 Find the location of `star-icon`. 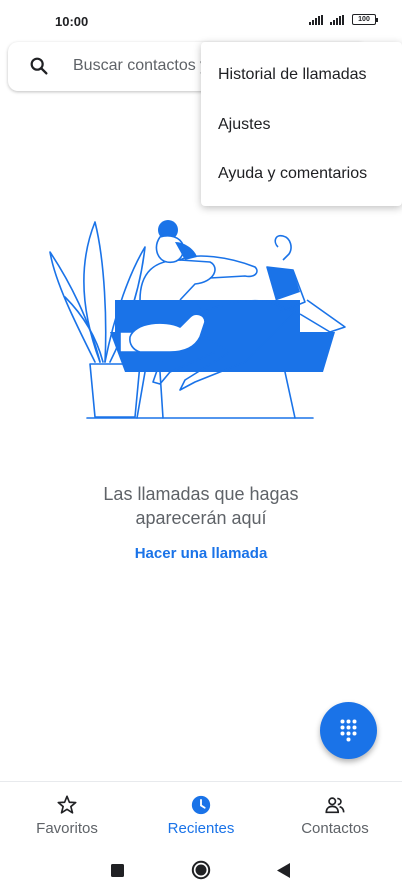

star-icon is located at coordinates (67, 804).